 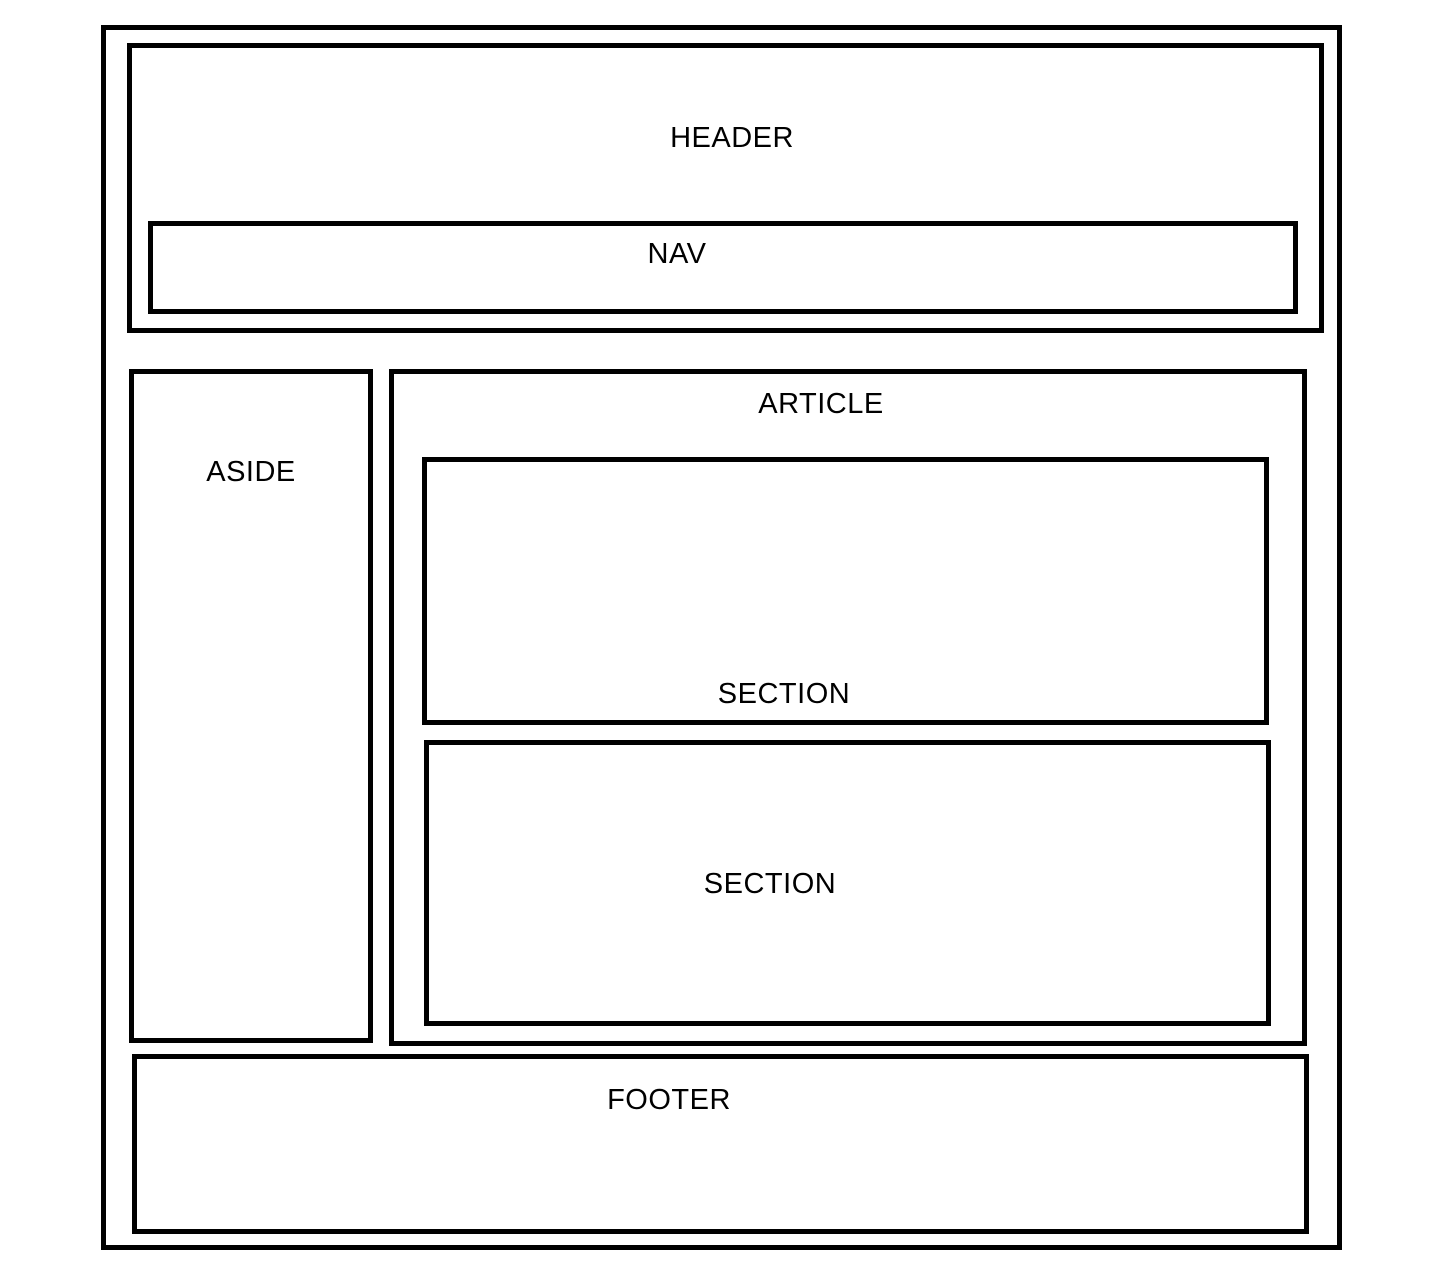 What do you see at coordinates (770, 884) in the screenshot?
I see `section-label-2: SECTION` at bounding box center [770, 884].